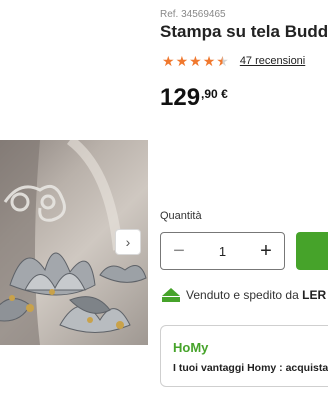  I want to click on price: 129 ,90 €, so click(194, 98).